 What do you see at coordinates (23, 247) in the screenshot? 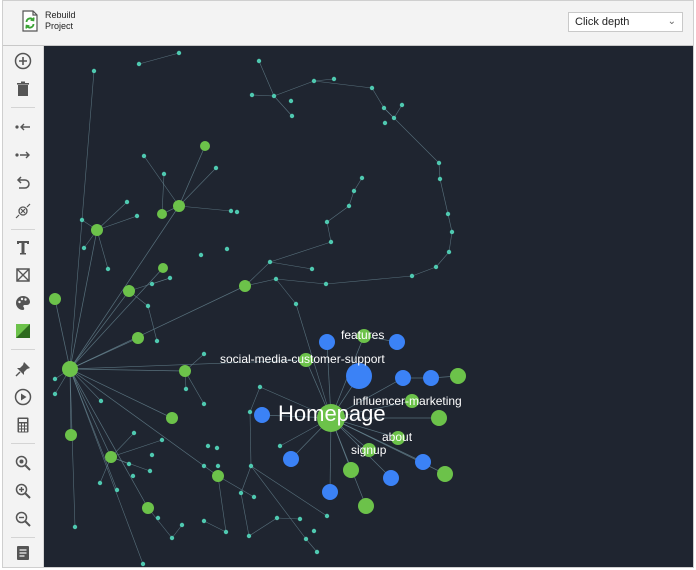
I see `text-button` at bounding box center [23, 247].